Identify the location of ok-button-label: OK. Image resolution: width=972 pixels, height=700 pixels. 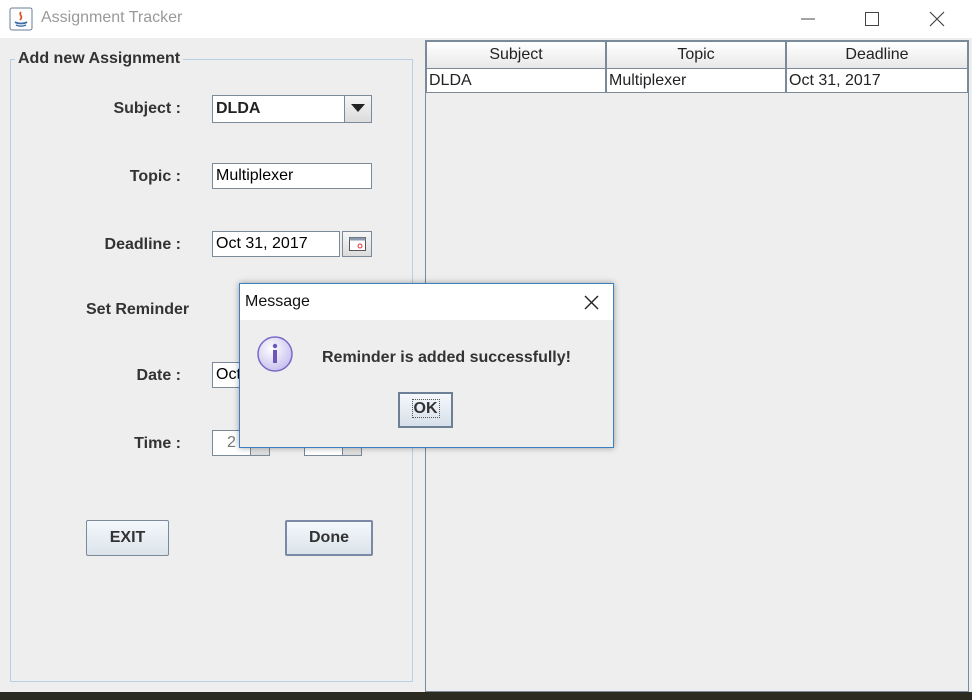
(425, 408).